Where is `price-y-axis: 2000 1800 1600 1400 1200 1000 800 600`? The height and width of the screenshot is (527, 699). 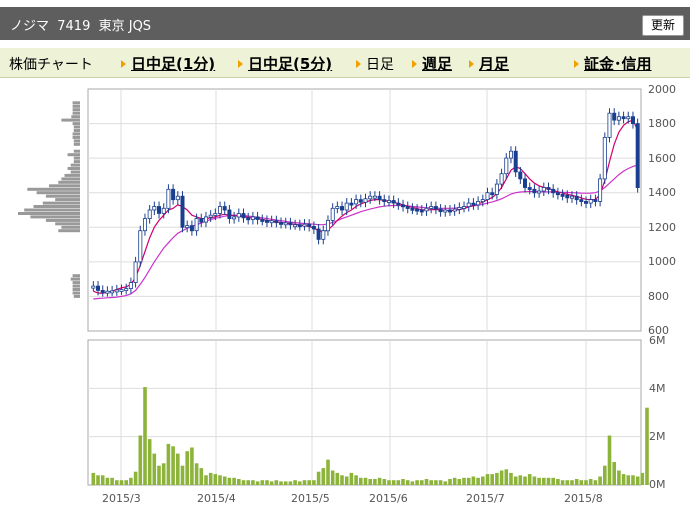
price-y-axis: 2000 1800 1600 1400 1200 1000 800 600 is located at coordinates (662, 210).